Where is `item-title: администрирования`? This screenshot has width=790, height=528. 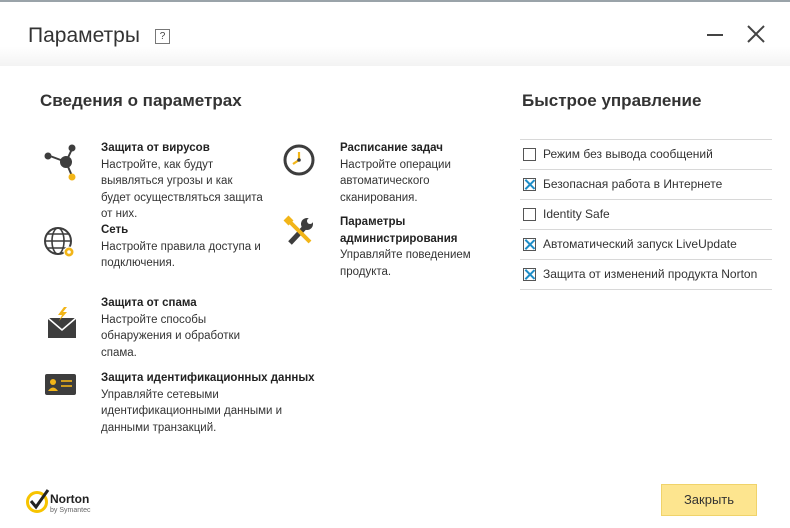
item-title: администрирования is located at coordinates (399, 238).